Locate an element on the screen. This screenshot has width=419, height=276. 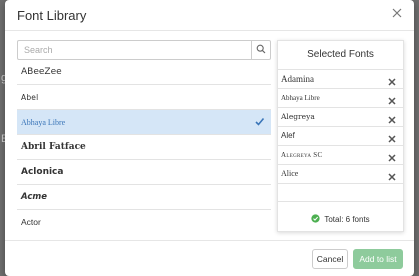
selected-fonts-total: Total: 6 fonts is located at coordinates (340, 219).